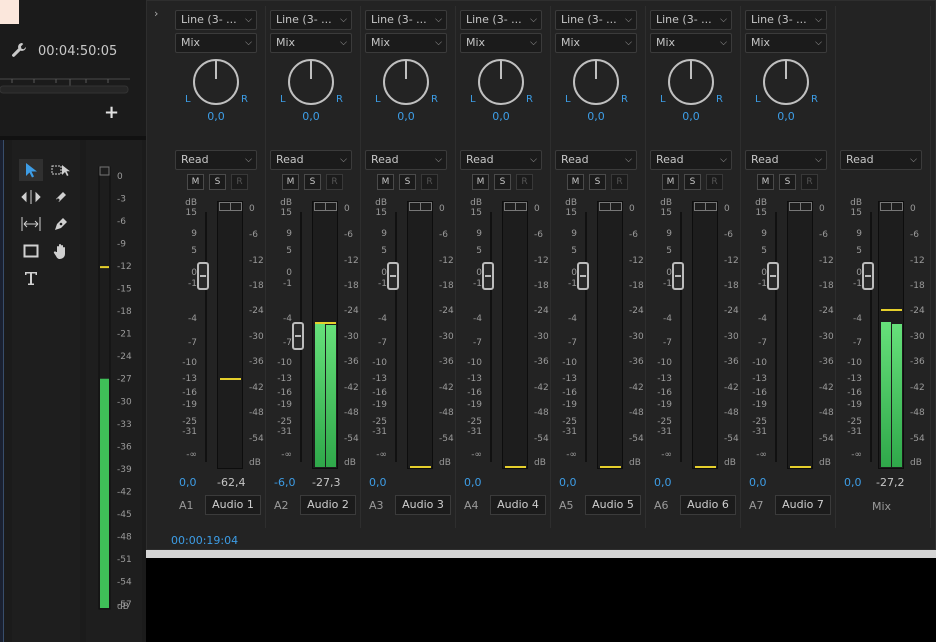  Describe the element at coordinates (61, 197) in the screenshot. I see `razor-tool-icon` at that location.